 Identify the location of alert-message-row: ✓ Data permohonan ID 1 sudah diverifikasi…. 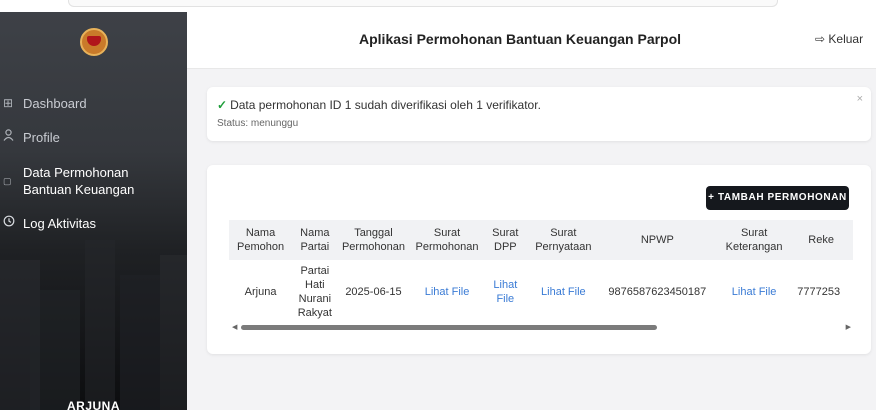
(379, 105).